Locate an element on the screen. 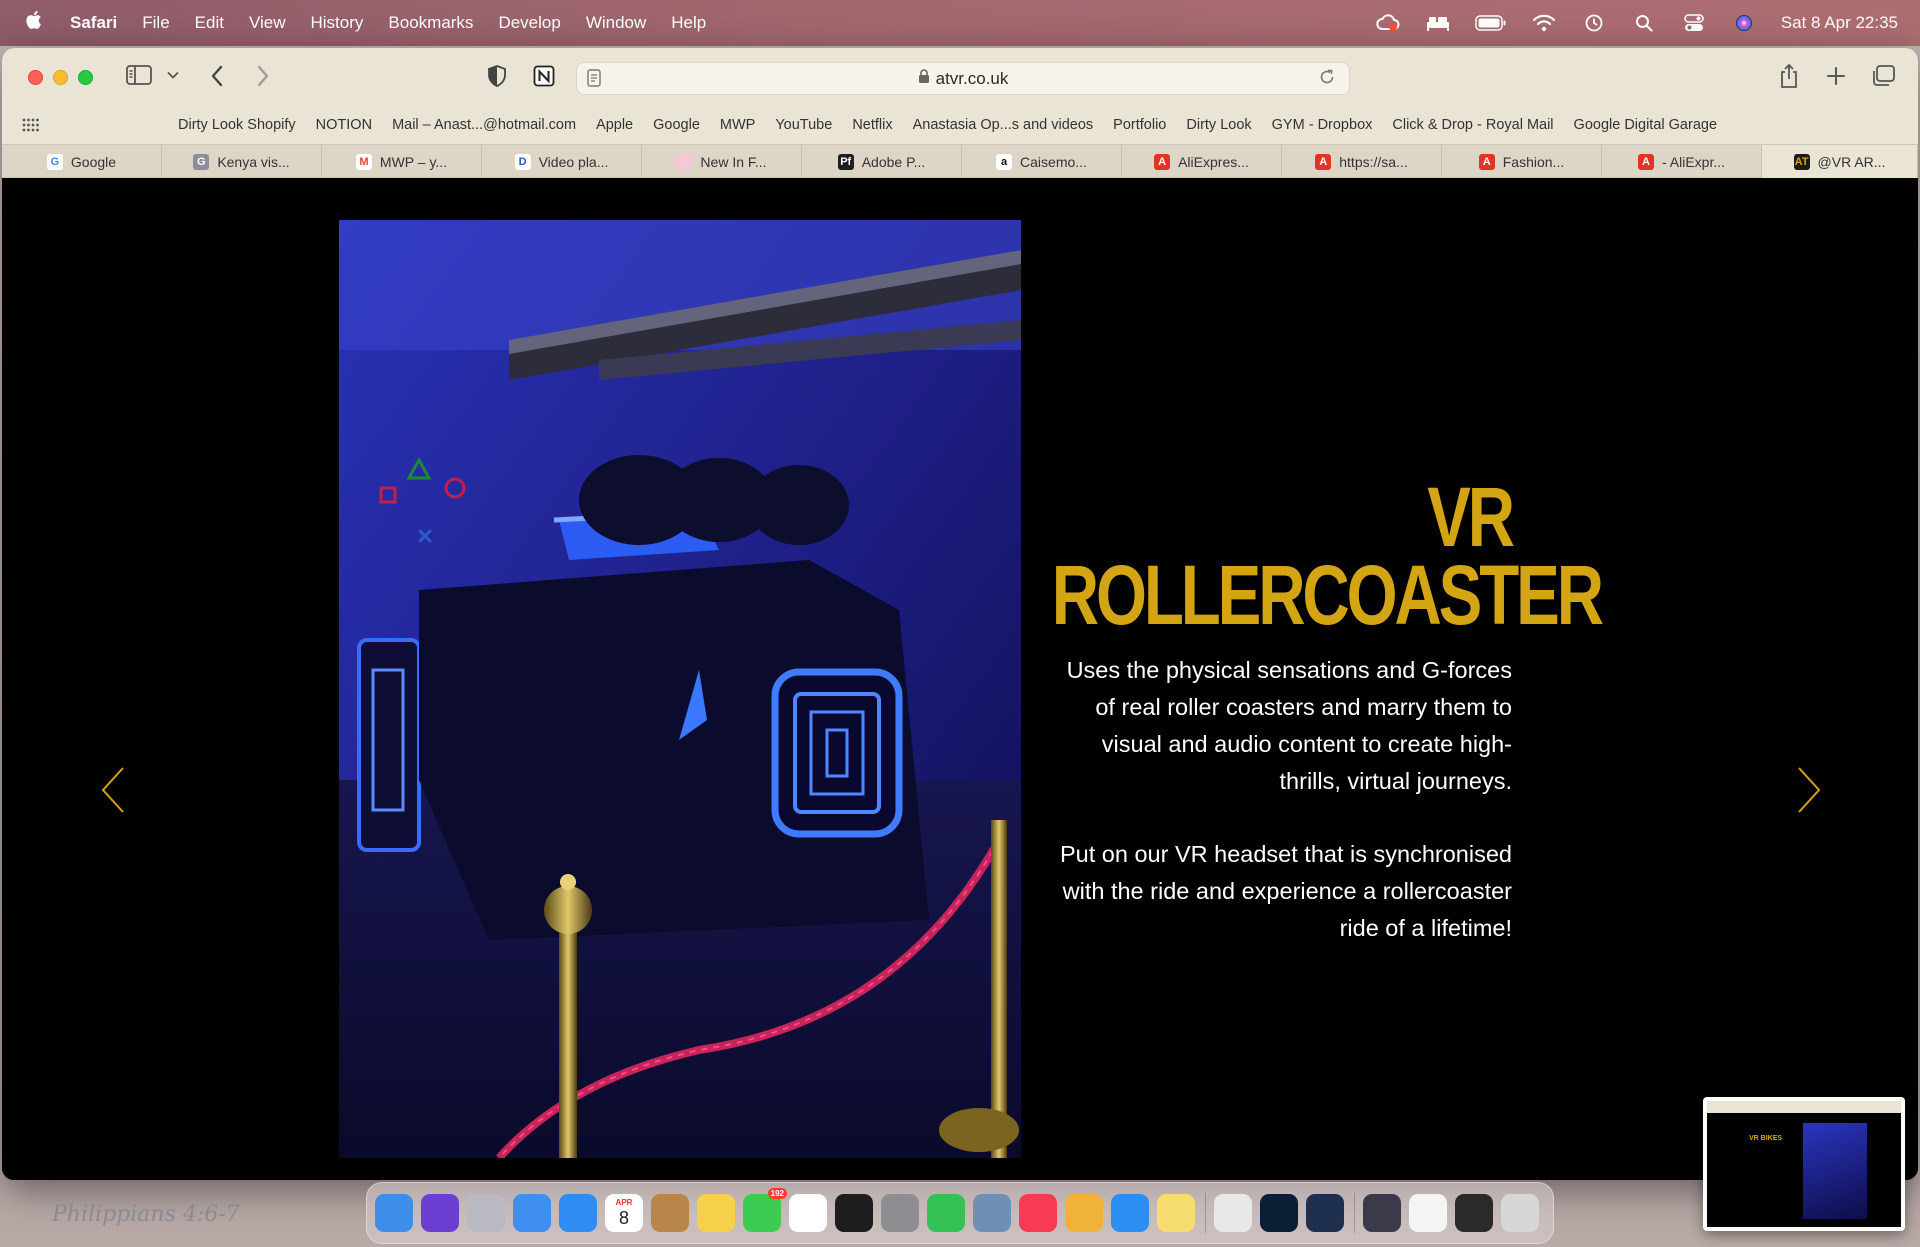  dock: APR 8 192 is located at coordinates (960, 1213).